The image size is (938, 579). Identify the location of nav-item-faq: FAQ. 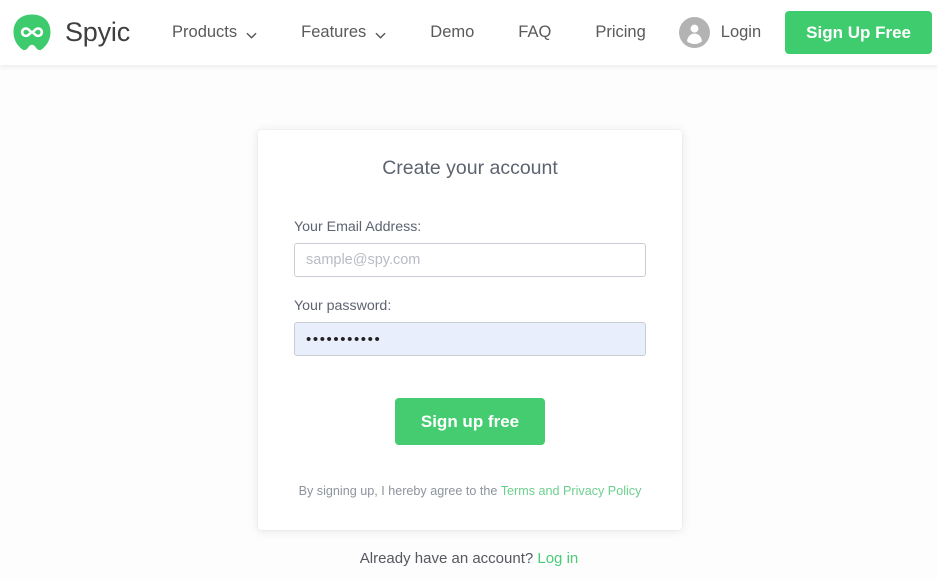
(534, 32).